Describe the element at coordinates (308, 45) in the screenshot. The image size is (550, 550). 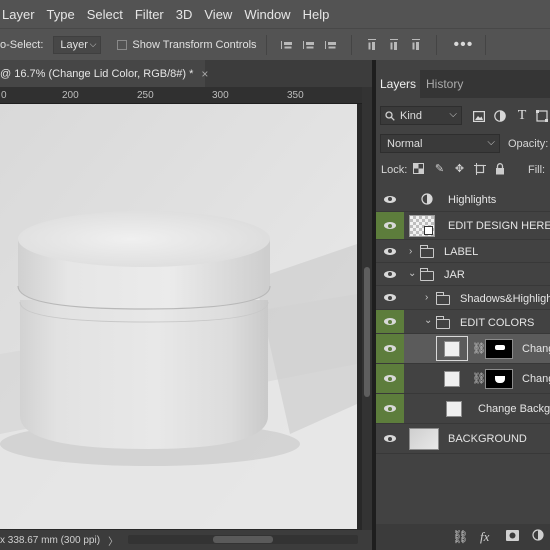
I see `align-center-icon` at that location.